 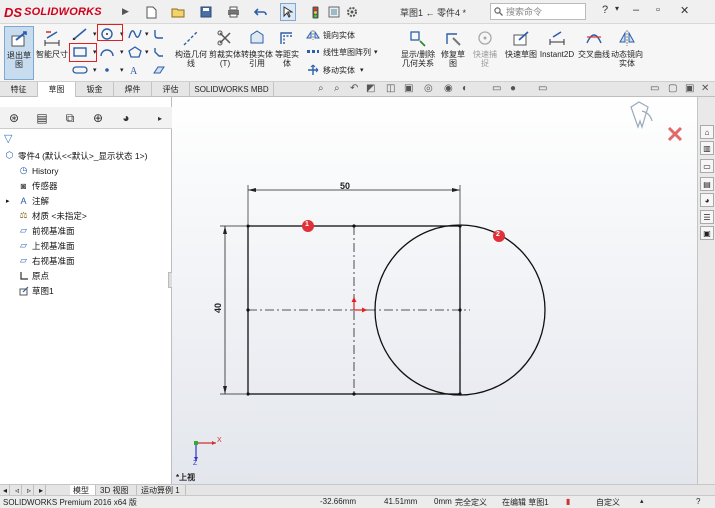 What do you see at coordinates (38, 185) in the screenshot?
I see `tree-item-sensors: ◙ 传感器` at bounding box center [38, 185].